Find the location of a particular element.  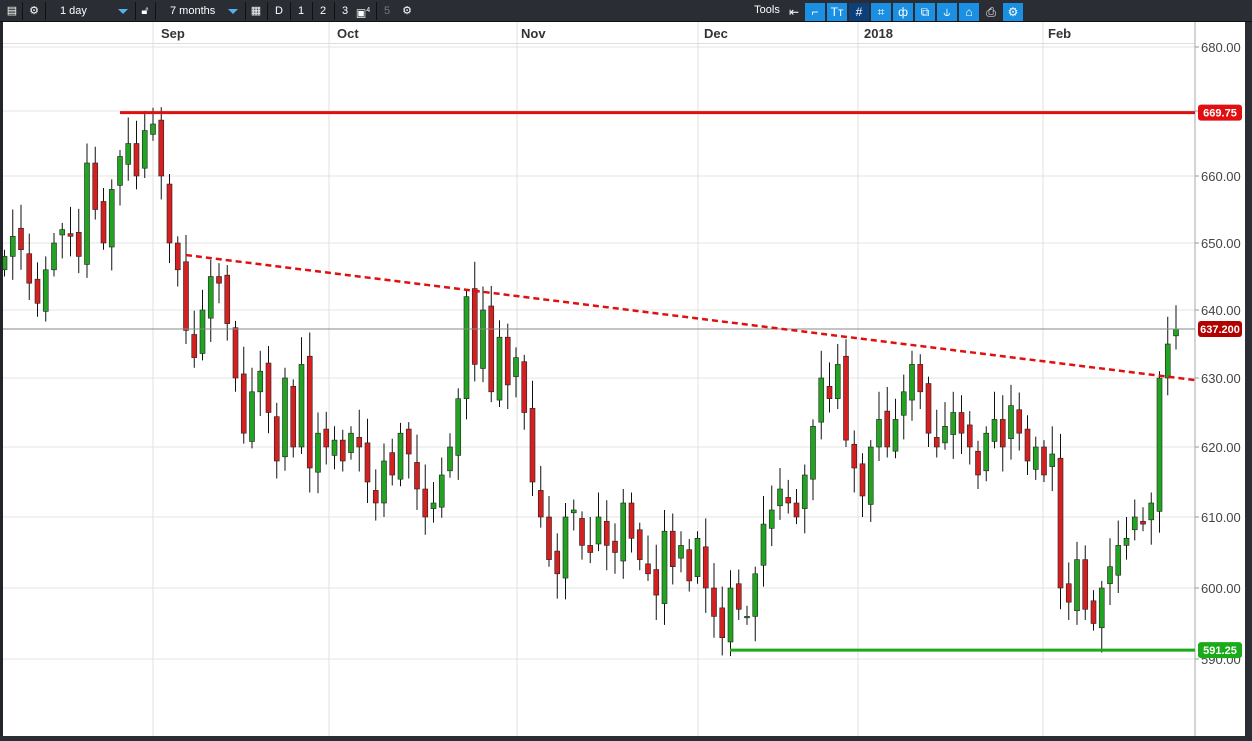

resistance-label: 669.75 is located at coordinates (1220, 114).